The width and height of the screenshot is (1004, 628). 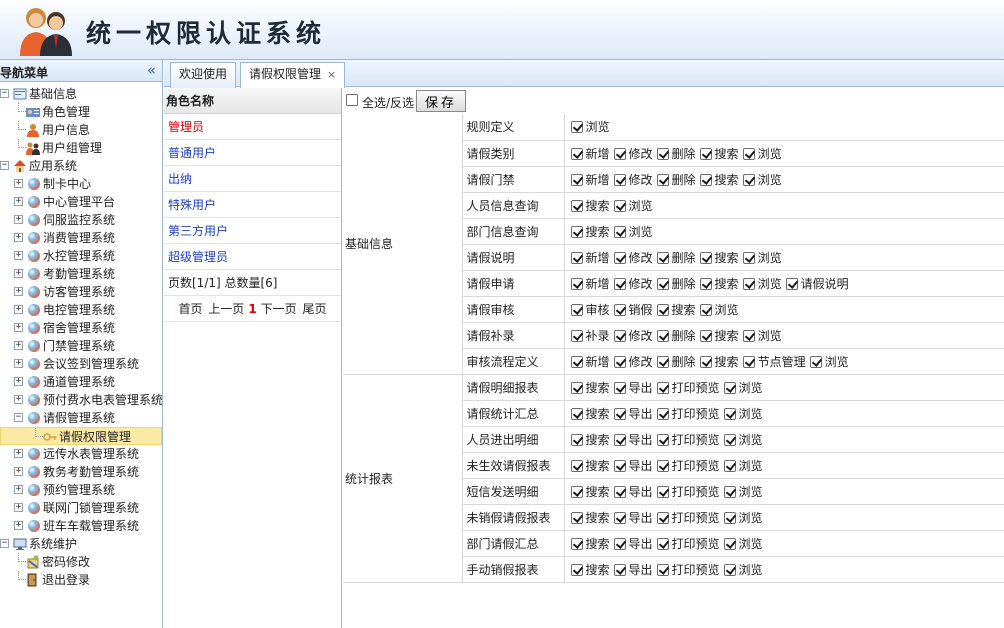 I want to click on permission-action: 补录, so click(x=590, y=335).